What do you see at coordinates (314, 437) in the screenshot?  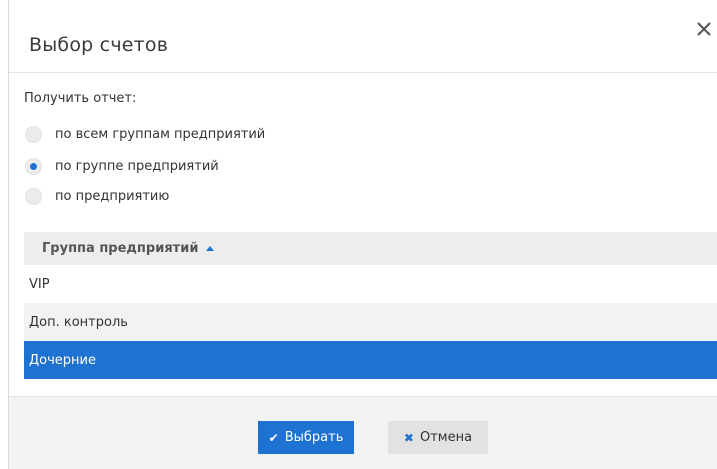 I see `select-button-label: Выбрать` at bounding box center [314, 437].